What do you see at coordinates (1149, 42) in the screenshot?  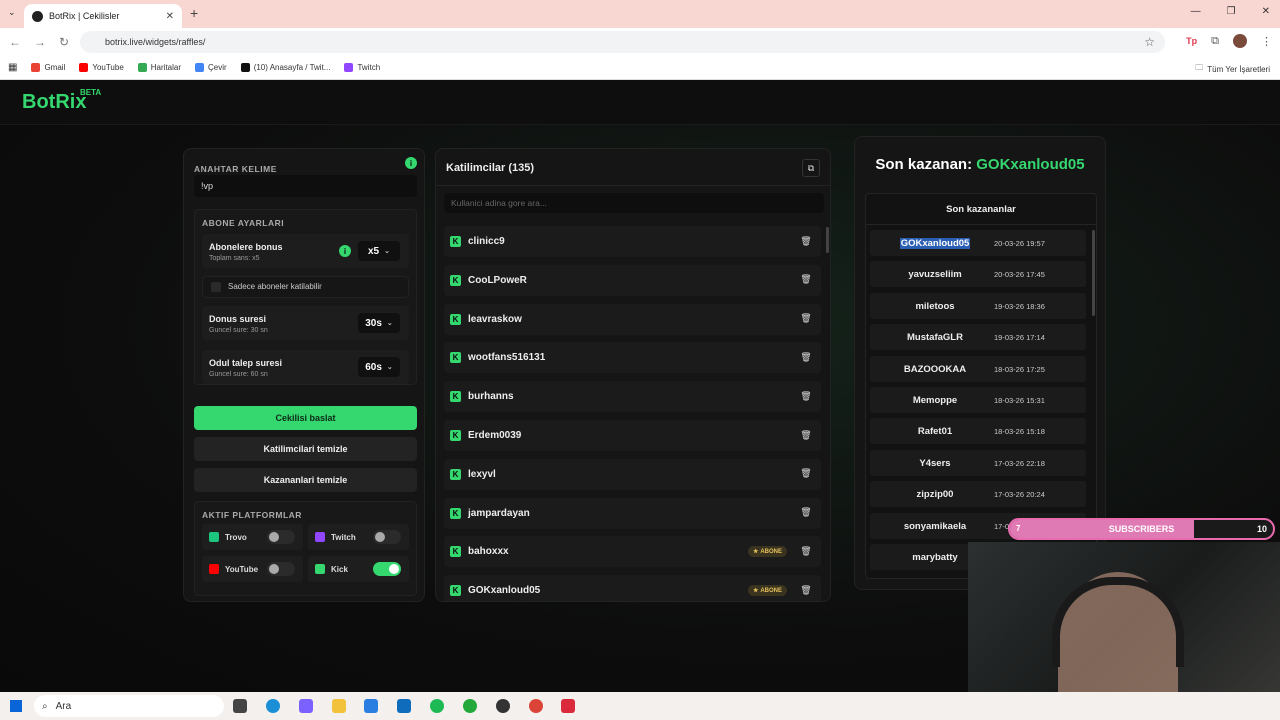 I see `bookmark-star-icon: ☆` at bounding box center [1149, 42].